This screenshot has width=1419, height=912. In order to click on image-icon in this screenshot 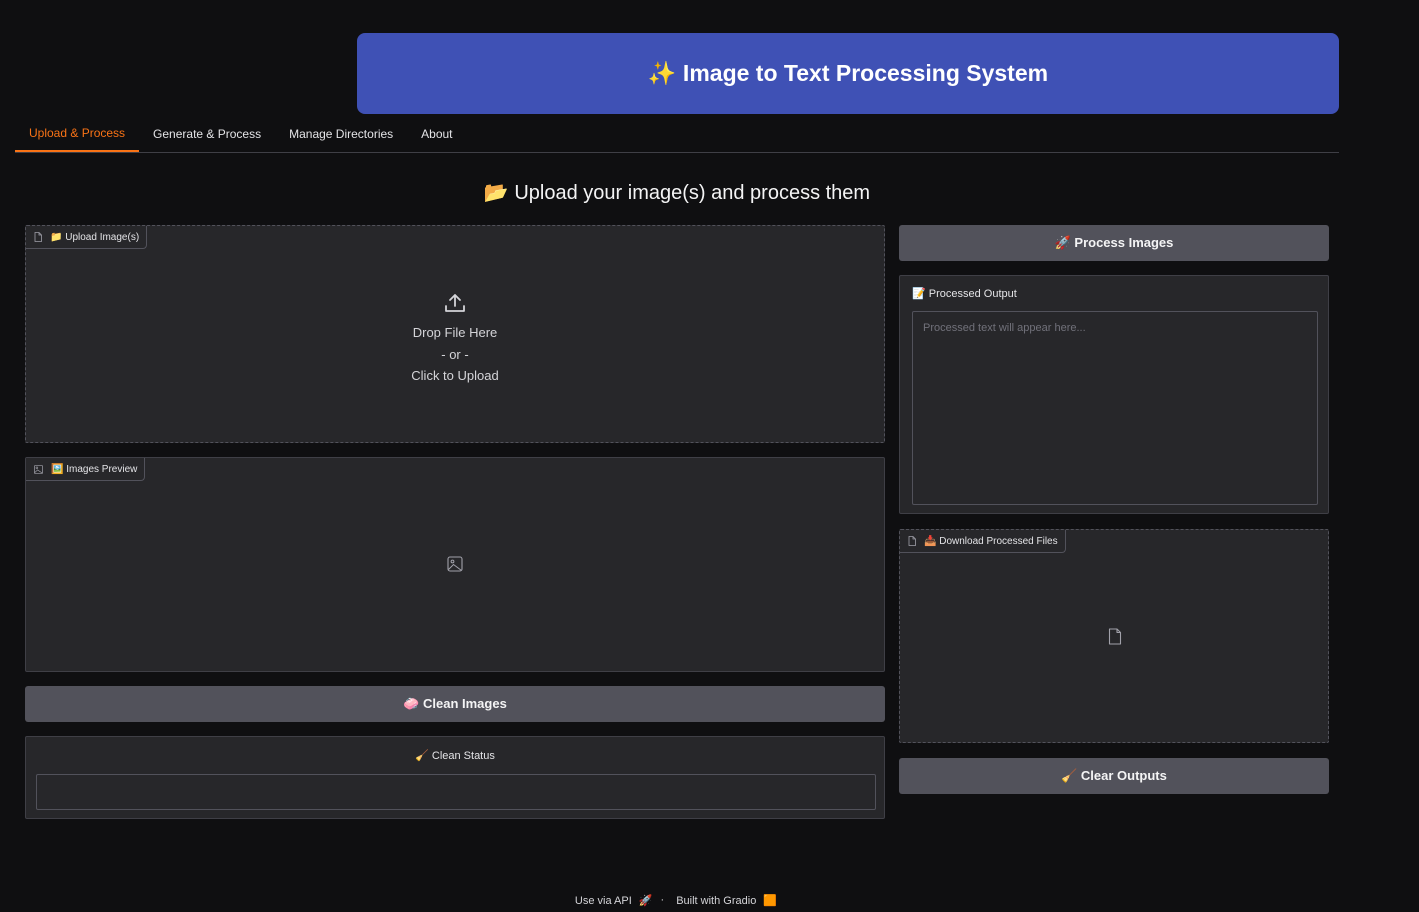, I will do `click(38, 469)`.